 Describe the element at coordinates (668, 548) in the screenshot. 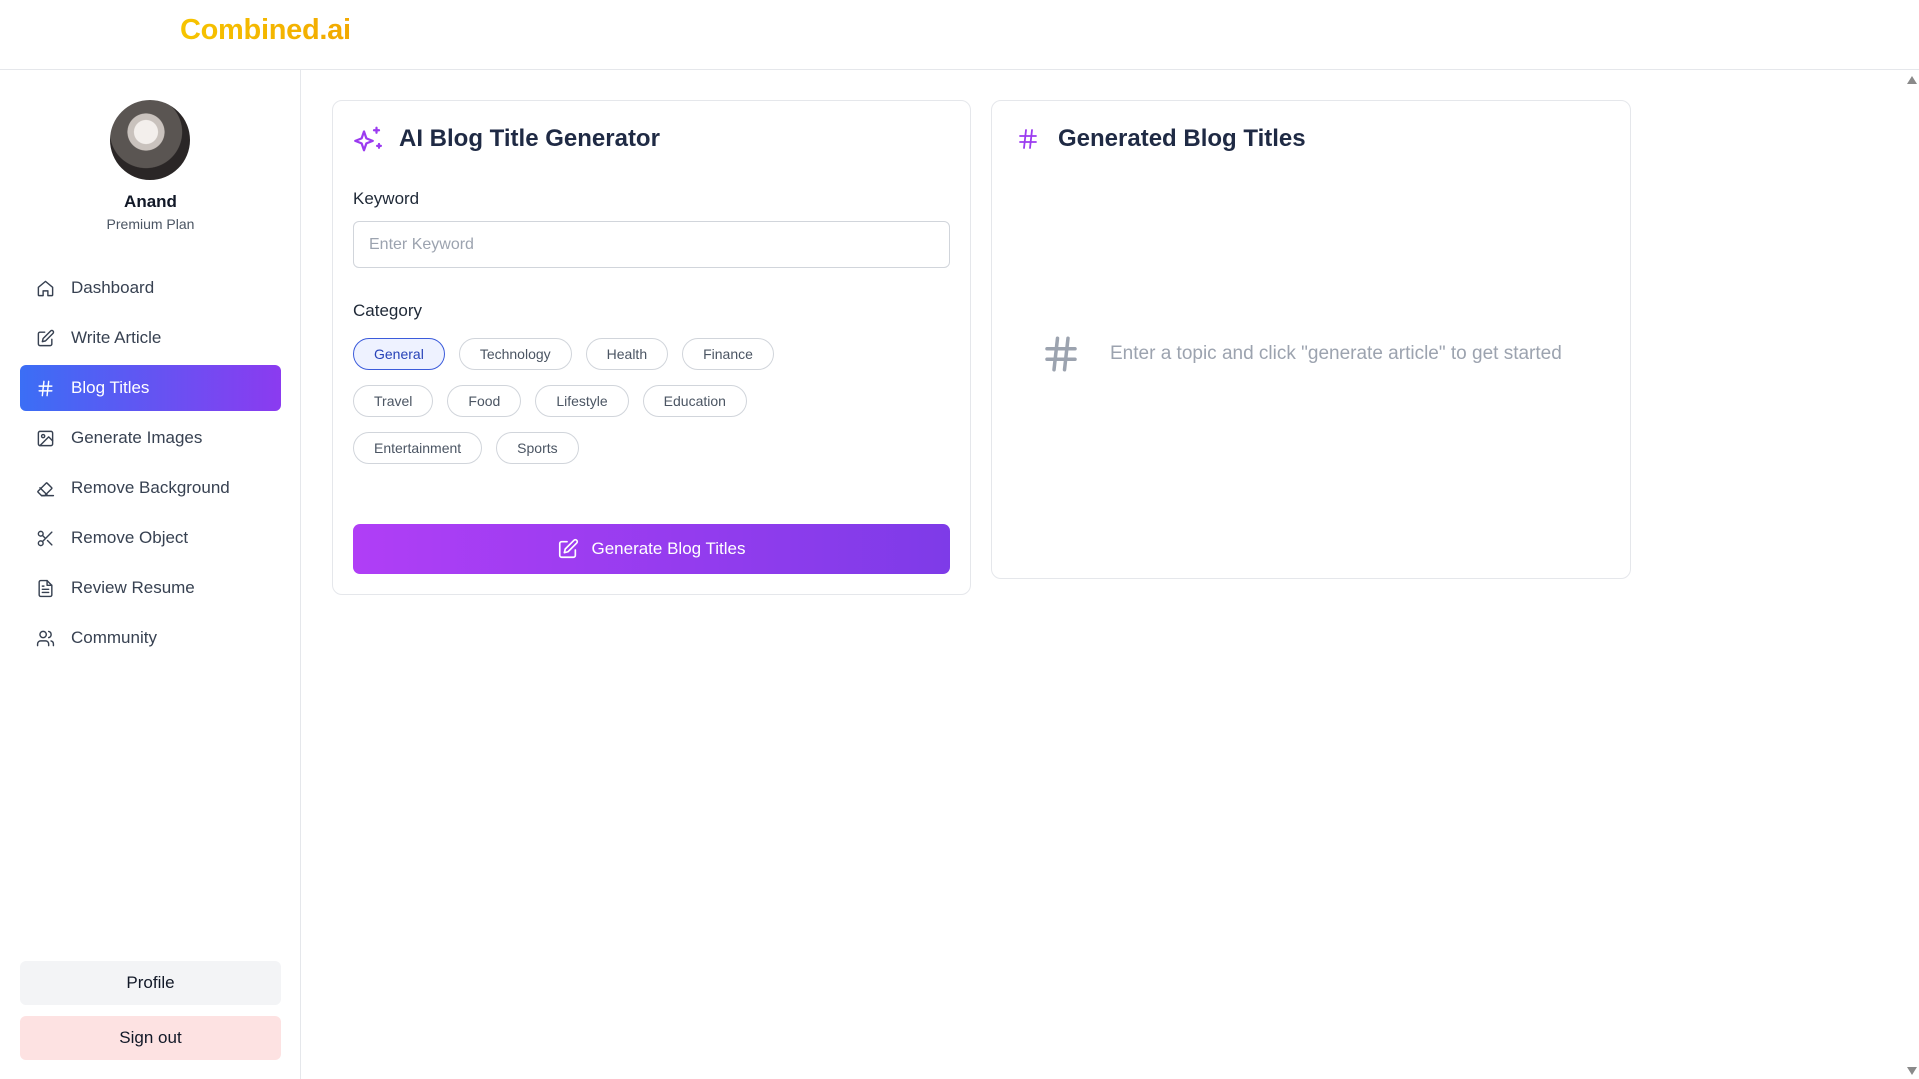

I see `generate-button-label: Generate Blog Titles` at that location.